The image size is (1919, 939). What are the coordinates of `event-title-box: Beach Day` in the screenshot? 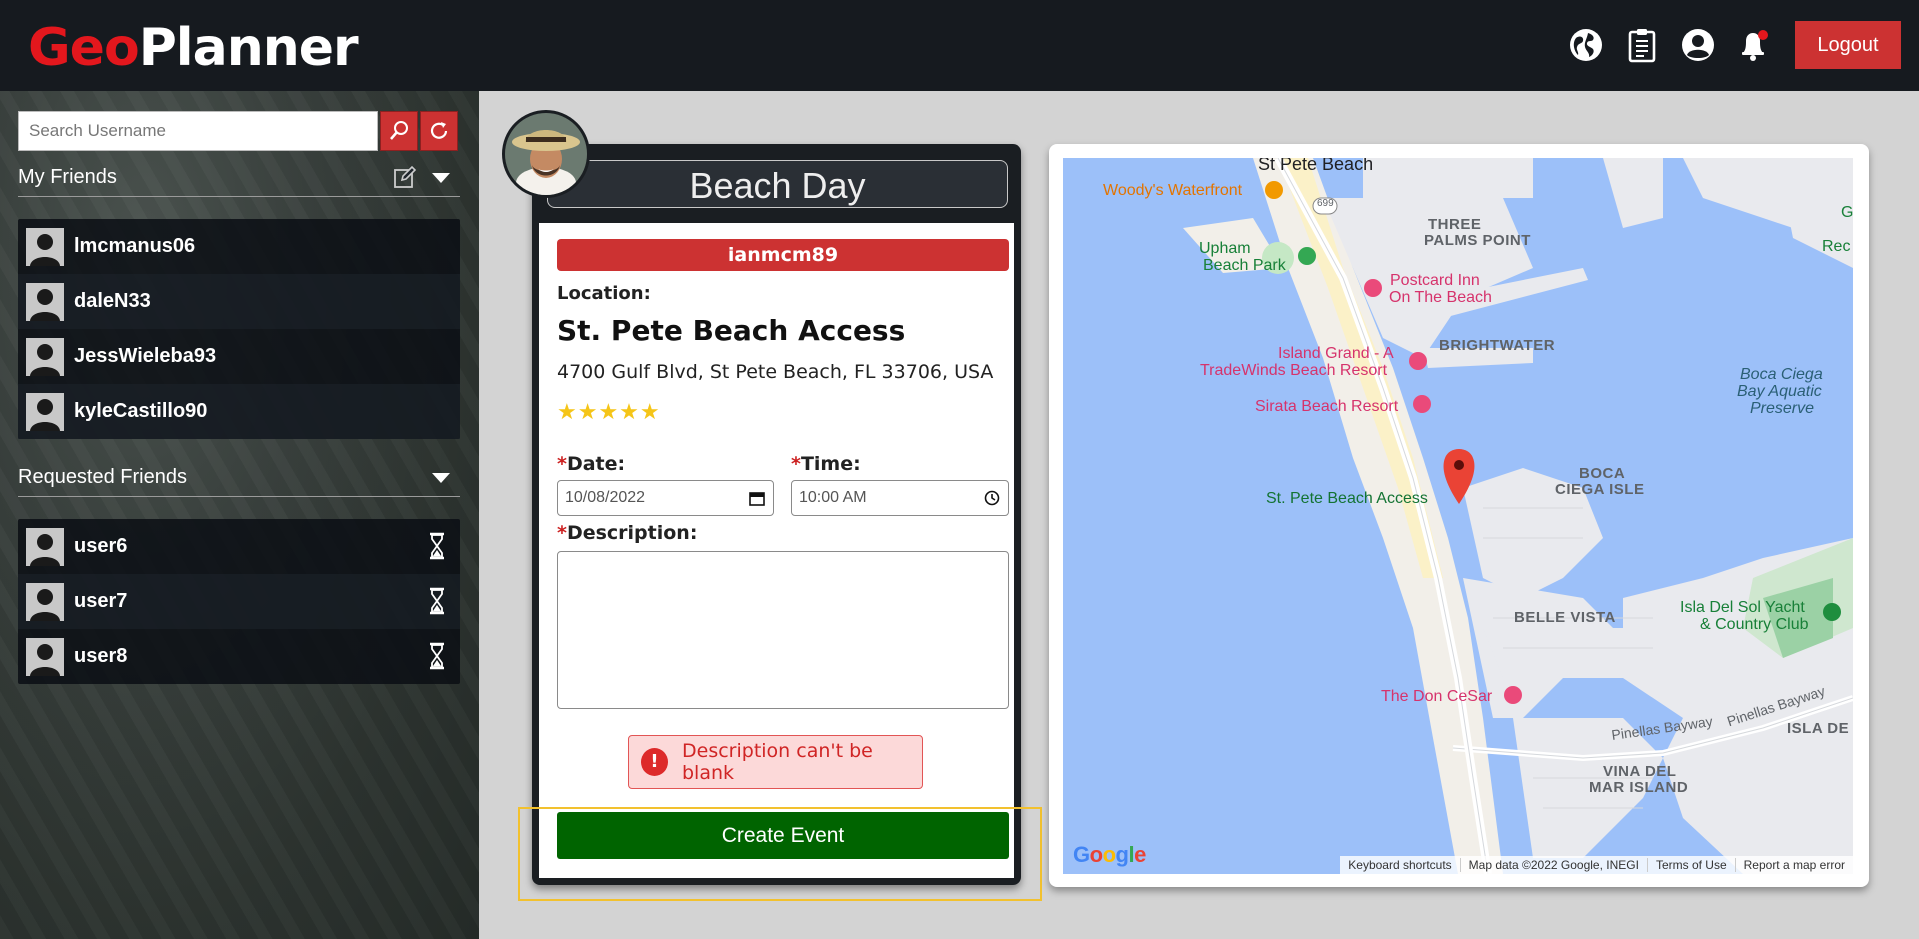 It's located at (777, 184).